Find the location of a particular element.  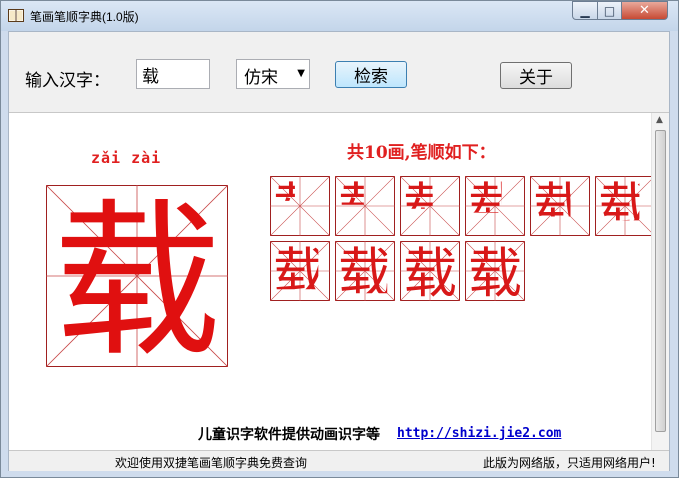

window-title: 笔画笔顺字典(1.0版) is located at coordinates (84, 17).